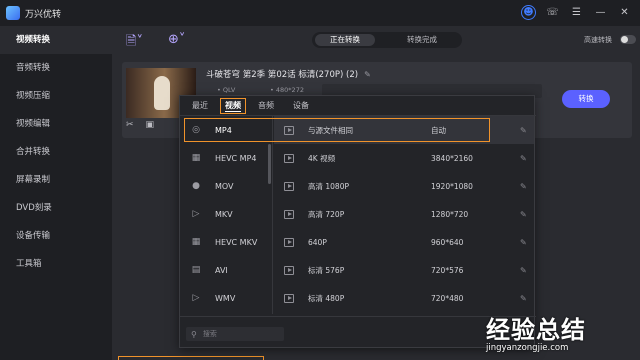 The width and height of the screenshot is (640, 360). I want to click on card-tools: ✂ ▣, so click(140, 125).